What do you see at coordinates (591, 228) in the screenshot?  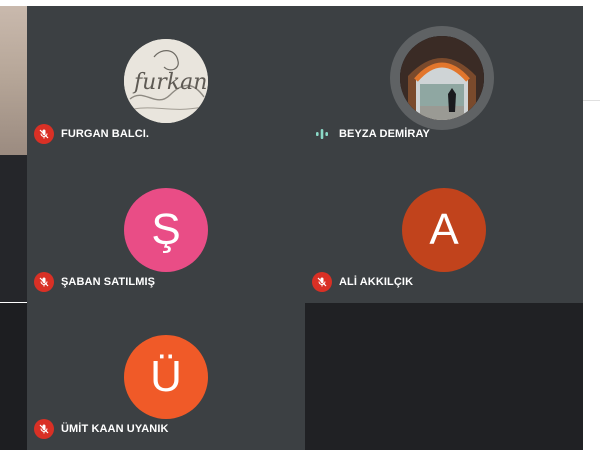 I see `right-panel-edge` at bounding box center [591, 228].